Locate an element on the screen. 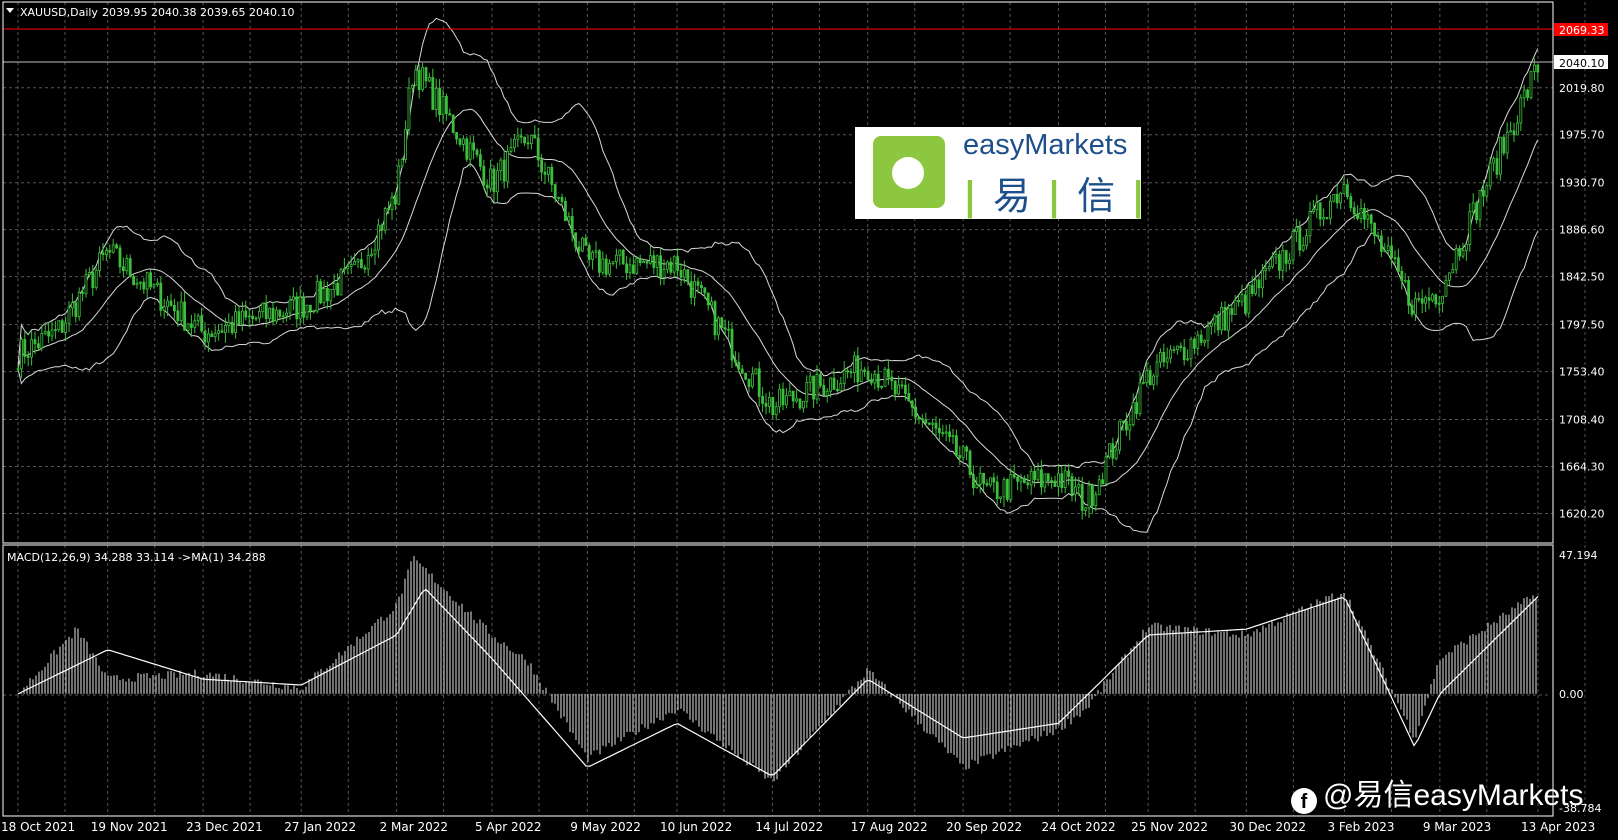 The image size is (1618, 840). date-tick-label: 5 Apr 2022 is located at coordinates (508, 827).